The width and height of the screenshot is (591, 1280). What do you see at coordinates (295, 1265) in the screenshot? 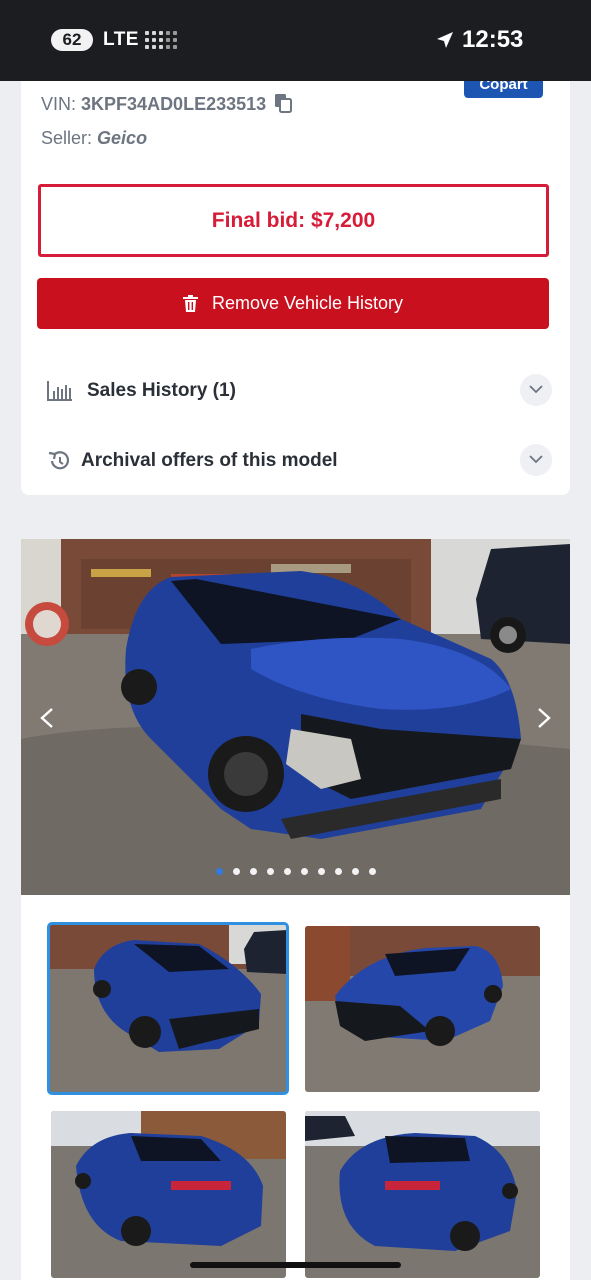
I see `home-indicator` at bounding box center [295, 1265].